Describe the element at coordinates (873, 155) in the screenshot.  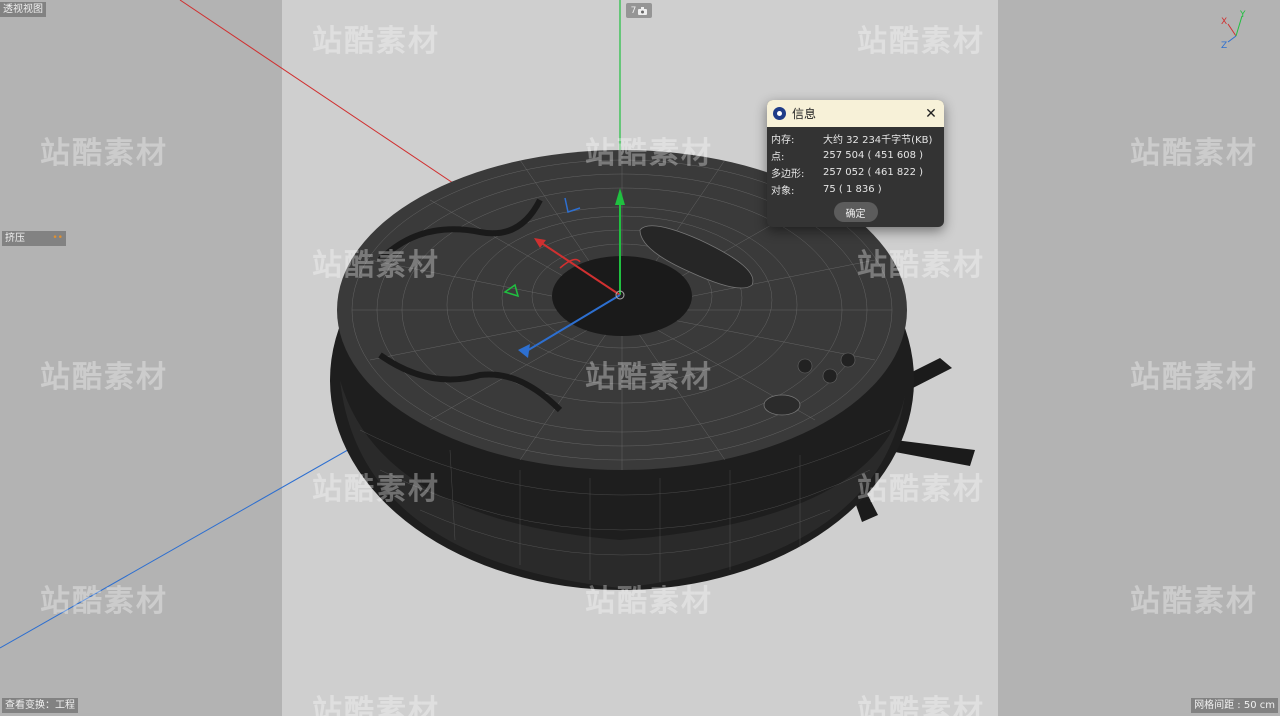
I see `info-value: 257 504 ( 451 608 )` at that location.